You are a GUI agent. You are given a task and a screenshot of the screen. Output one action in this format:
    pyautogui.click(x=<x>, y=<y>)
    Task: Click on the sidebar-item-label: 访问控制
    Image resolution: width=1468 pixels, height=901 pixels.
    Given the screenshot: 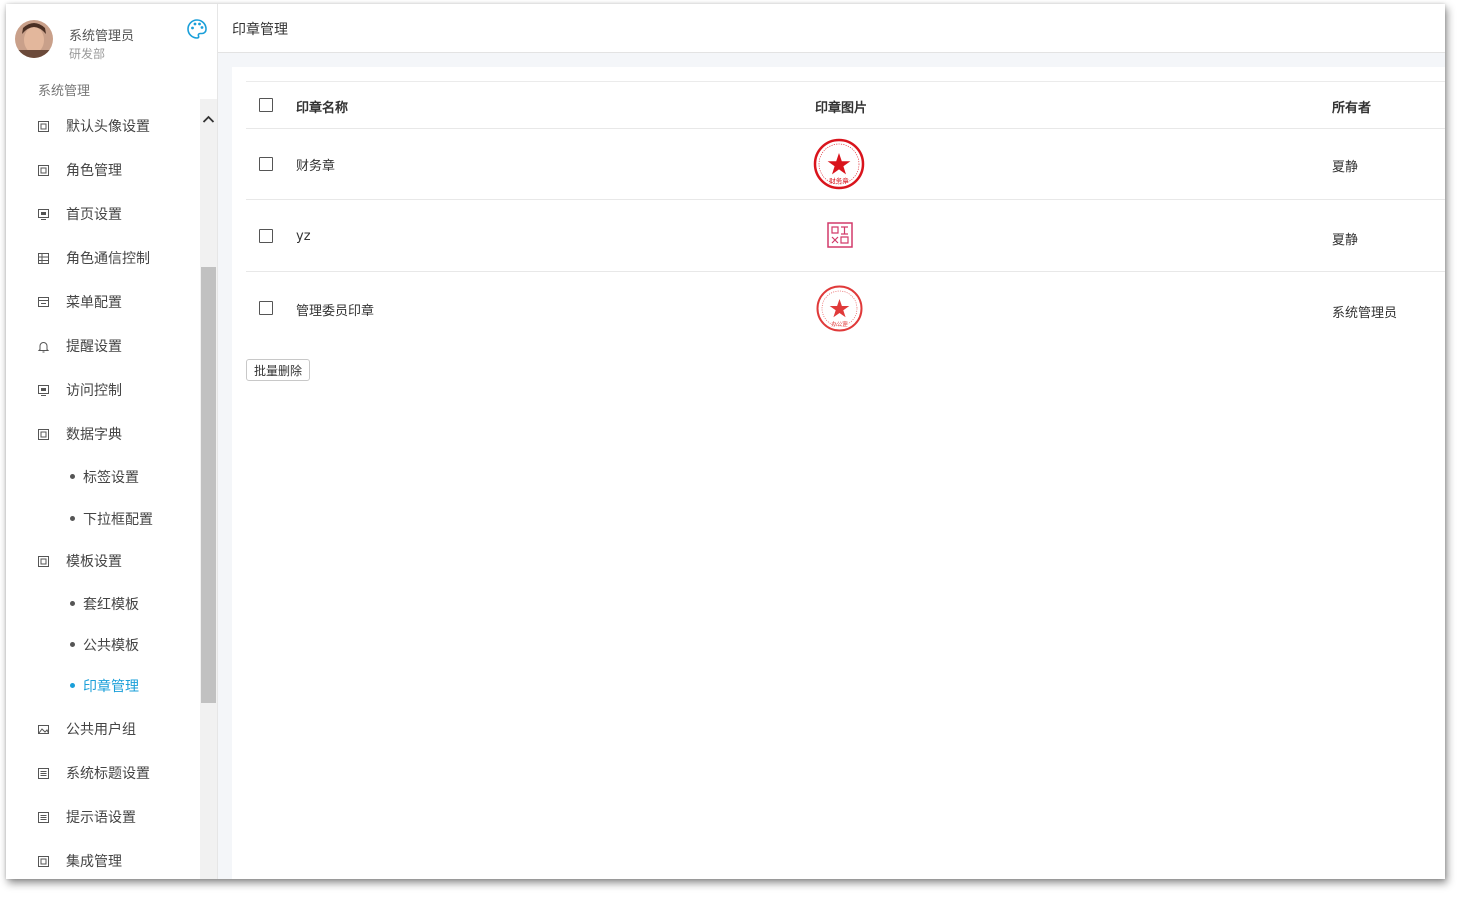 What is the action you would take?
    pyautogui.click(x=94, y=391)
    